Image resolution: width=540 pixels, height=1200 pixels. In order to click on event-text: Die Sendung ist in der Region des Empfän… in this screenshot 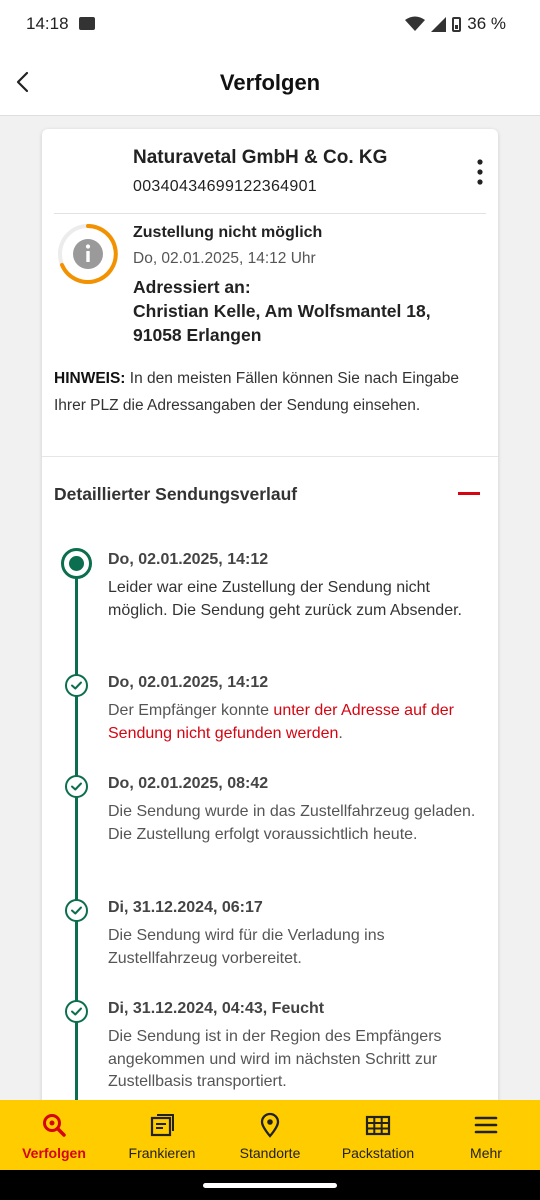, I will do `click(275, 1059)`.